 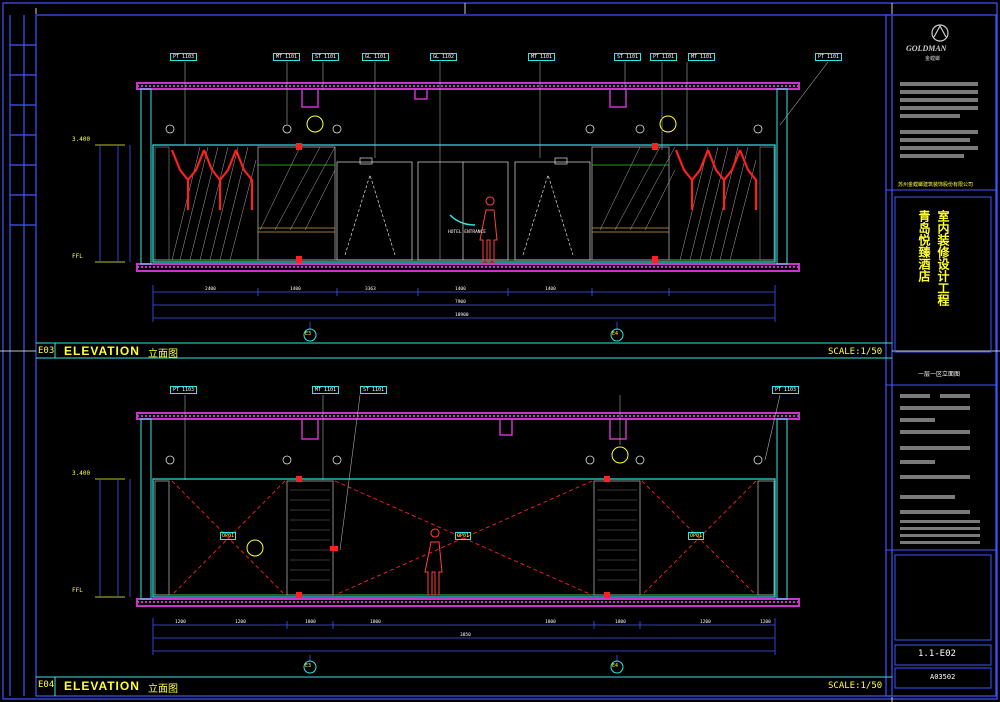 I want to click on grid-label-e04-2: E4, so click(x=615, y=666).